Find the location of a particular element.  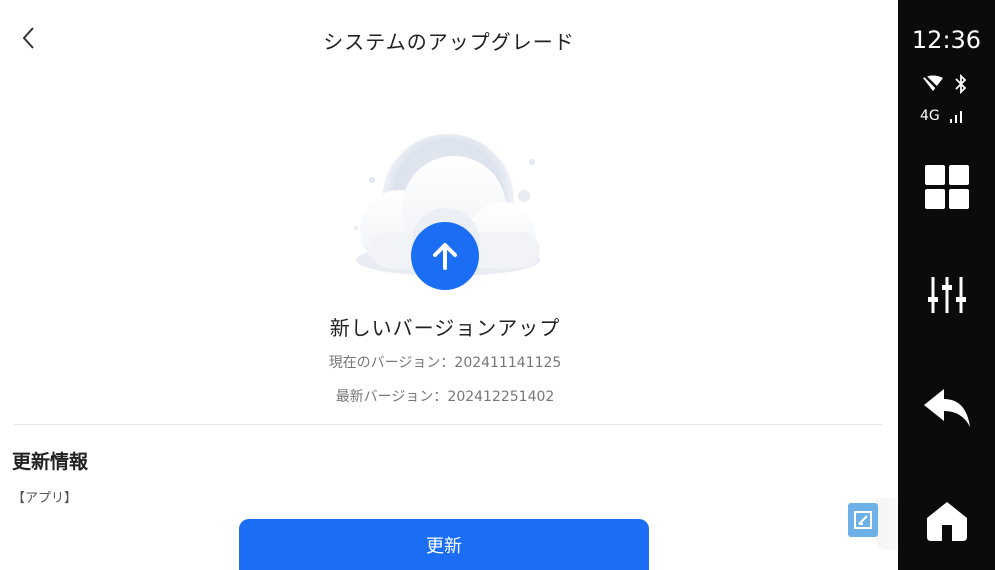

settings-button is located at coordinates (946, 295).